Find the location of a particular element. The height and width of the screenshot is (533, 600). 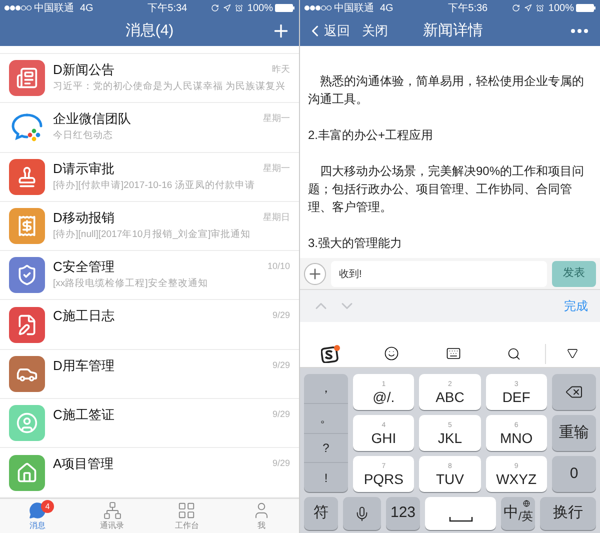

message-item: 企业微信团队 星期一 今日红包动态 is located at coordinates (149, 128).